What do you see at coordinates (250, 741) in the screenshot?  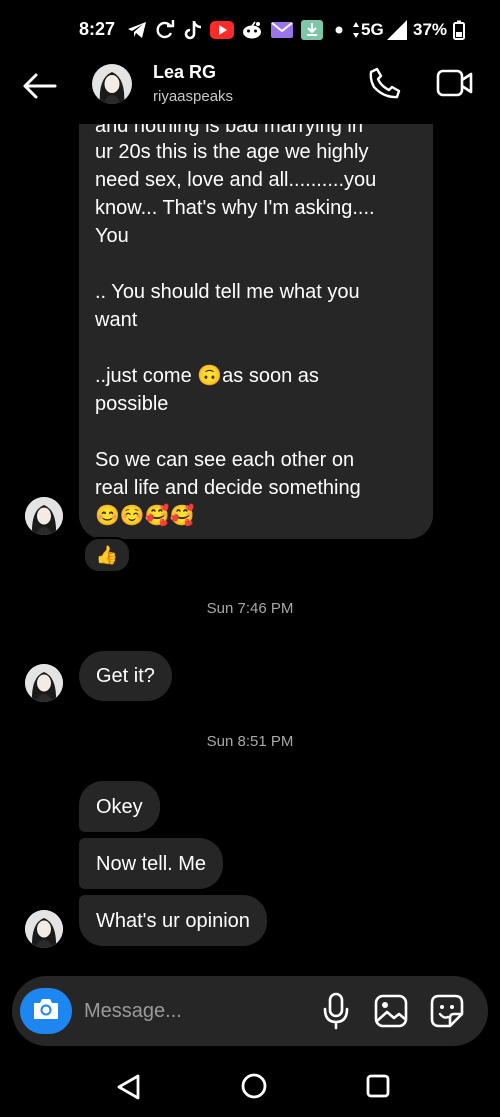 I see `timestamp: Sun 8:51 PM` at bounding box center [250, 741].